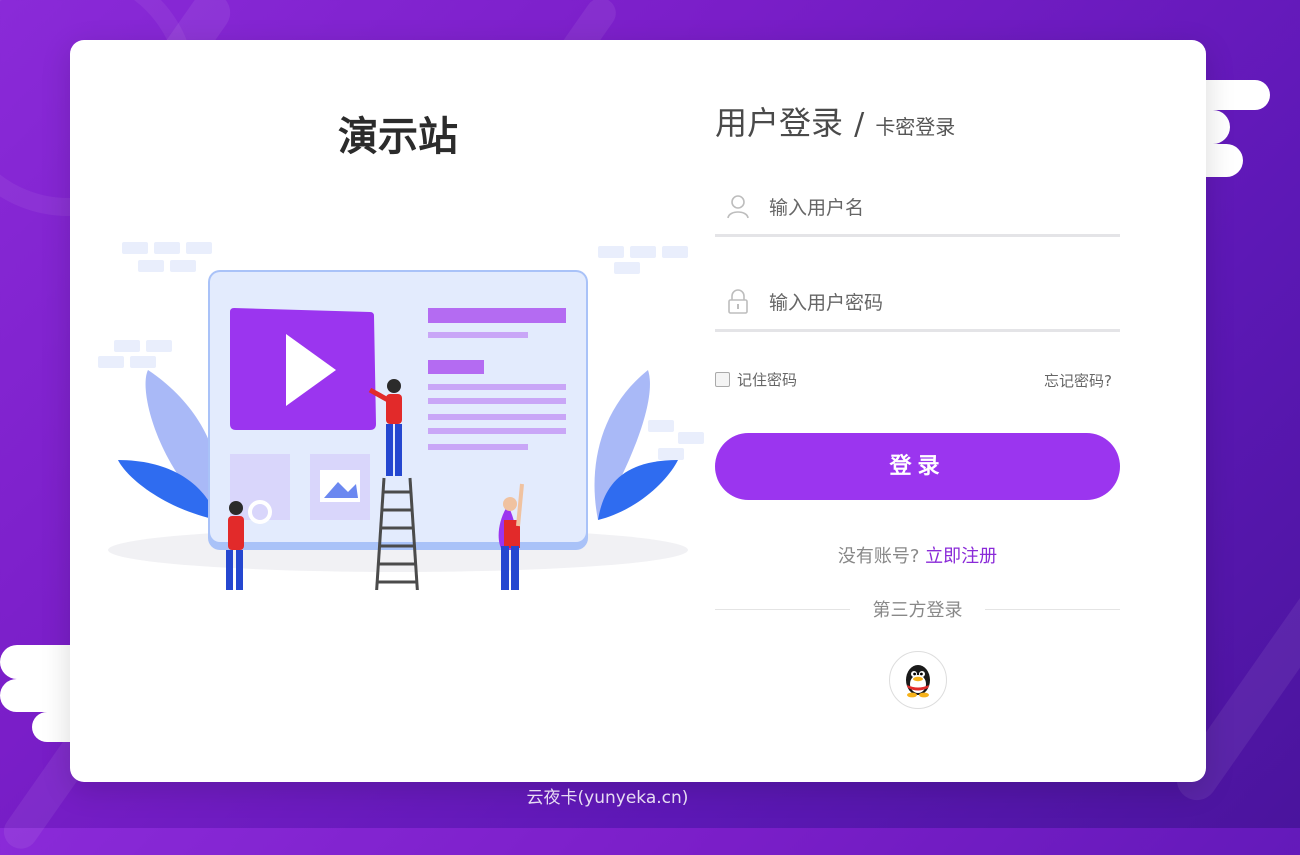  Describe the element at coordinates (607, 798) in the screenshot. I see `footer-credit: 云夜卡(yunyeka.cn)` at that location.